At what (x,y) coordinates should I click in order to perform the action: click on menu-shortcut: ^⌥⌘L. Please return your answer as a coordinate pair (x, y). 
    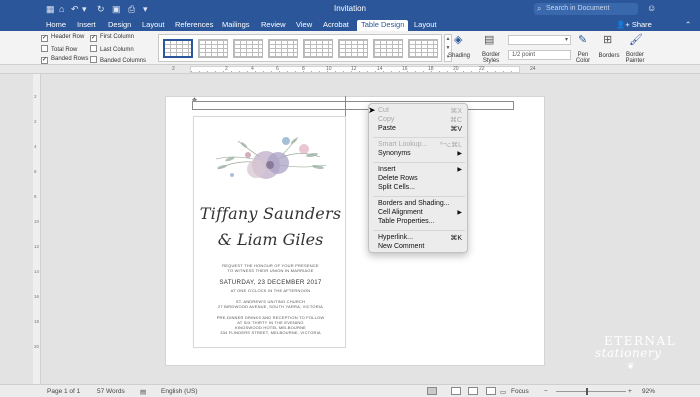
    Looking at the image, I should click on (450, 145).